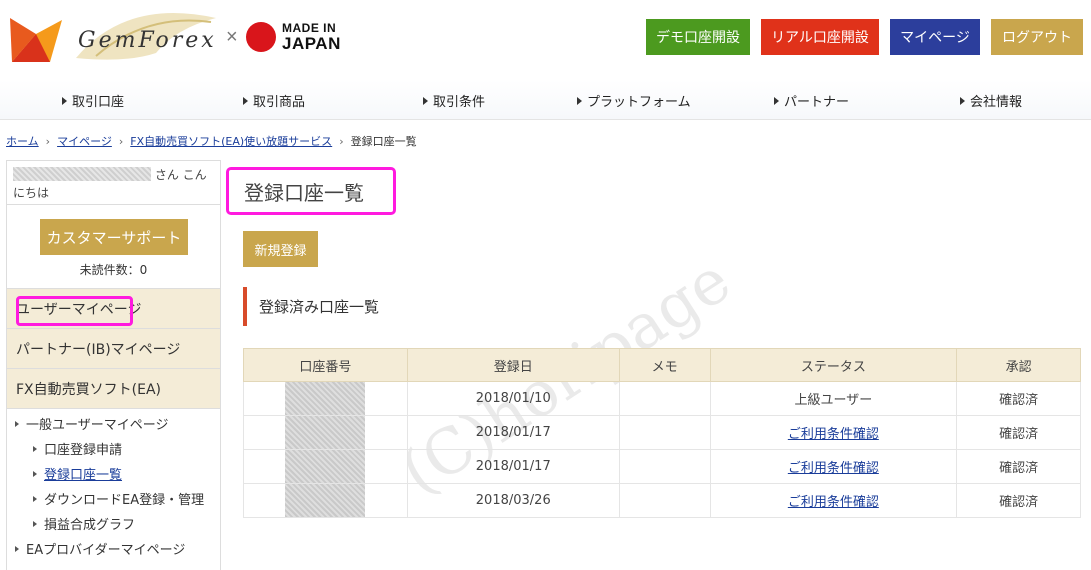  I want to click on sidebar-sub-ea-provider: EAプロバイダーマイページ, so click(113, 548).